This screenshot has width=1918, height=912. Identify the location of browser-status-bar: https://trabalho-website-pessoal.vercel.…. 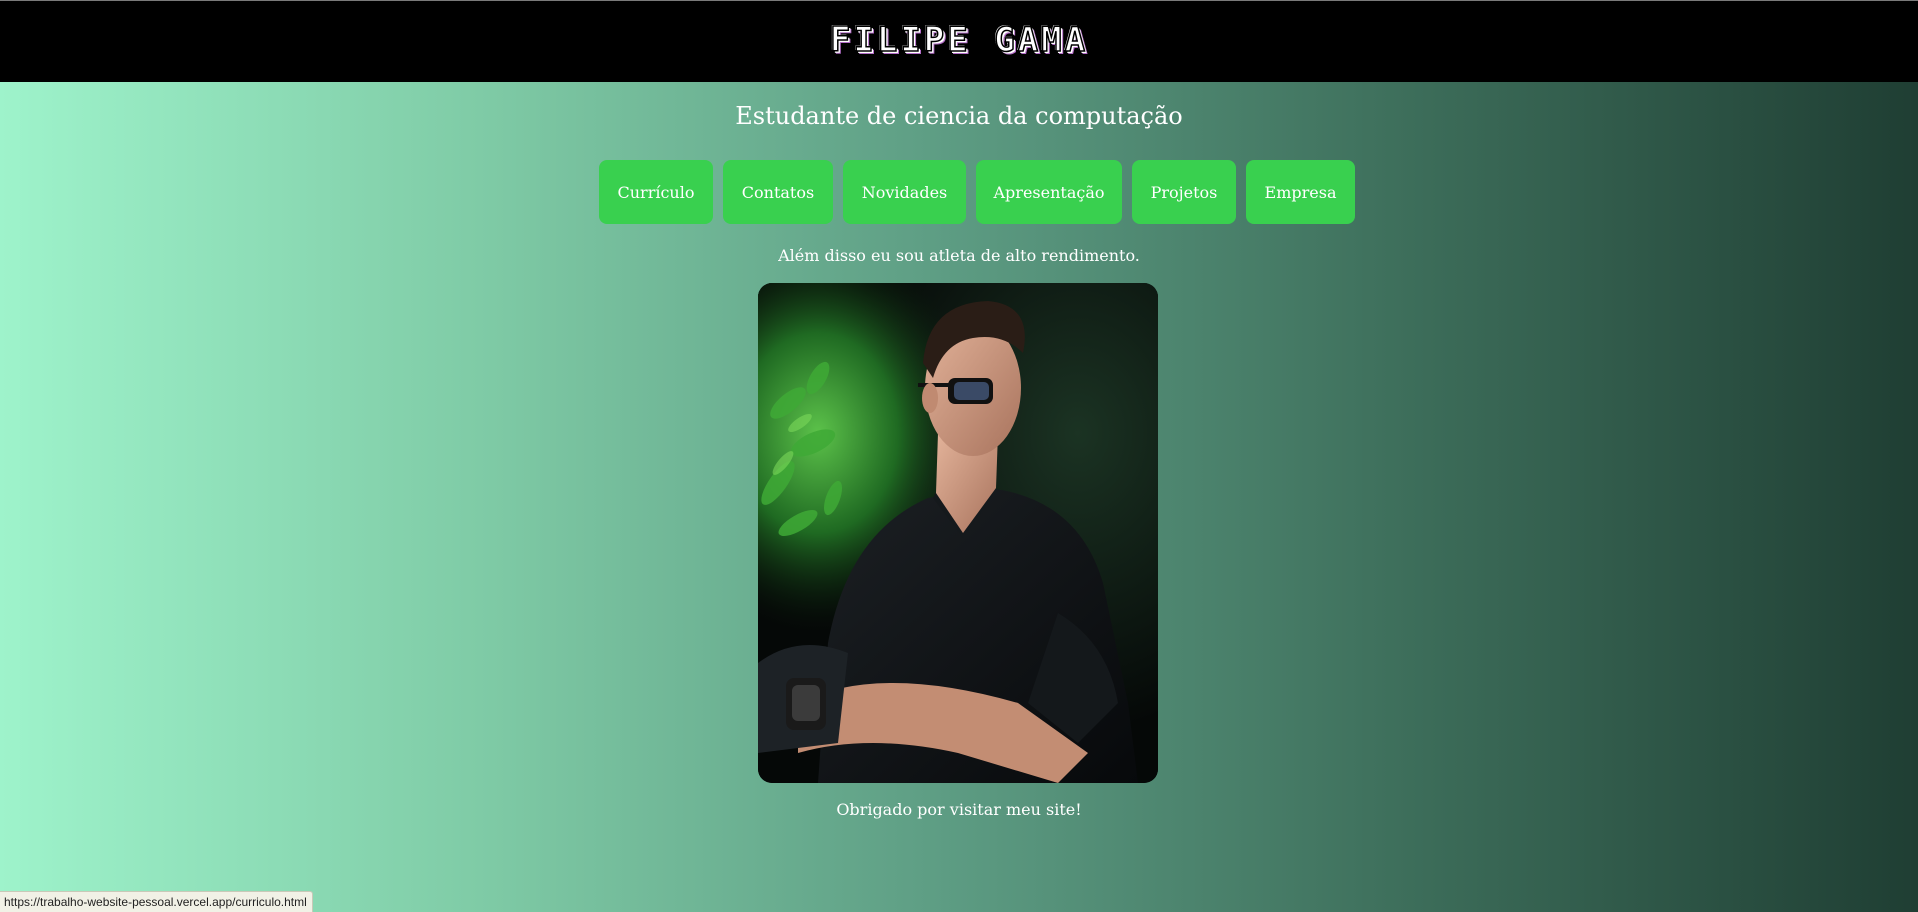
(156, 901).